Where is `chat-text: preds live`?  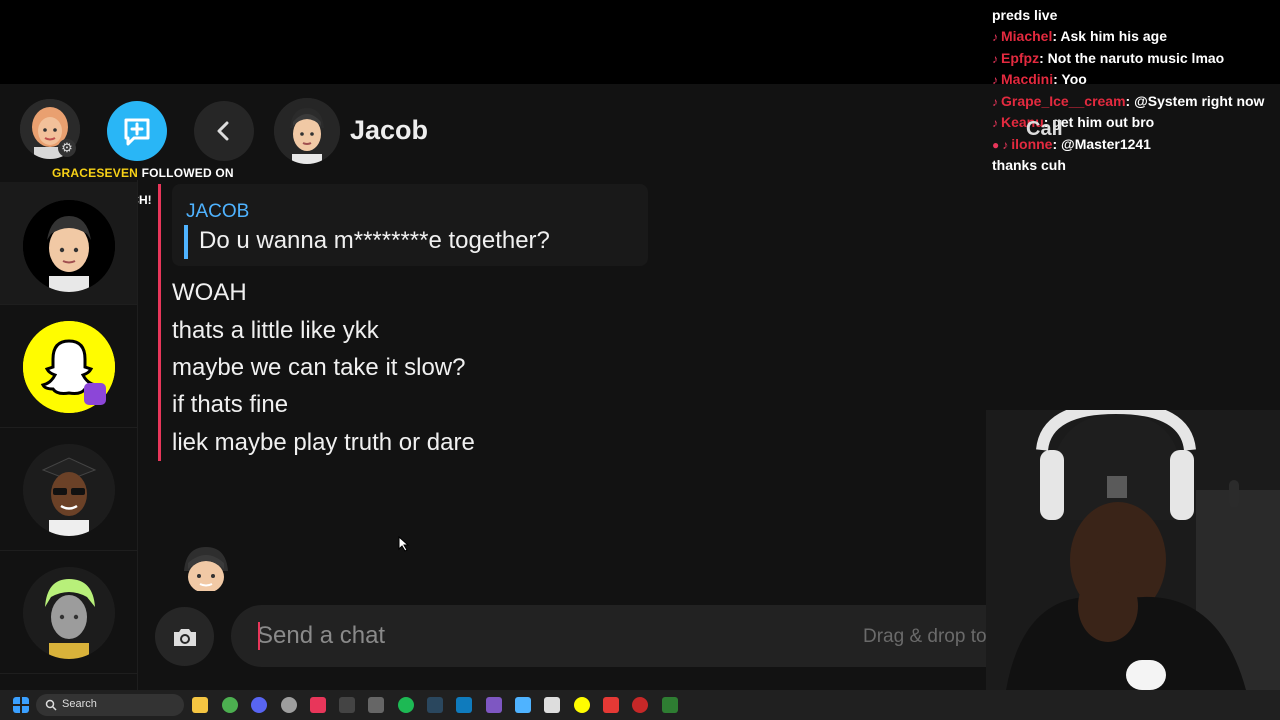
chat-text: preds live is located at coordinates (1025, 15).